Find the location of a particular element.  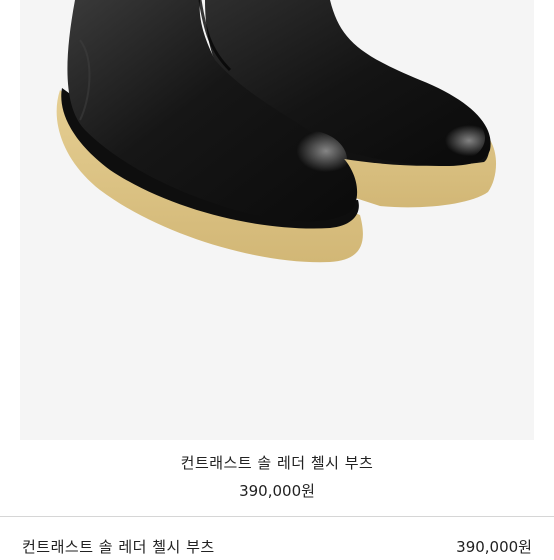

product-caption: 컨트래스트 솔 레더 첼시 부츠 390,000원 is located at coordinates (277, 477).